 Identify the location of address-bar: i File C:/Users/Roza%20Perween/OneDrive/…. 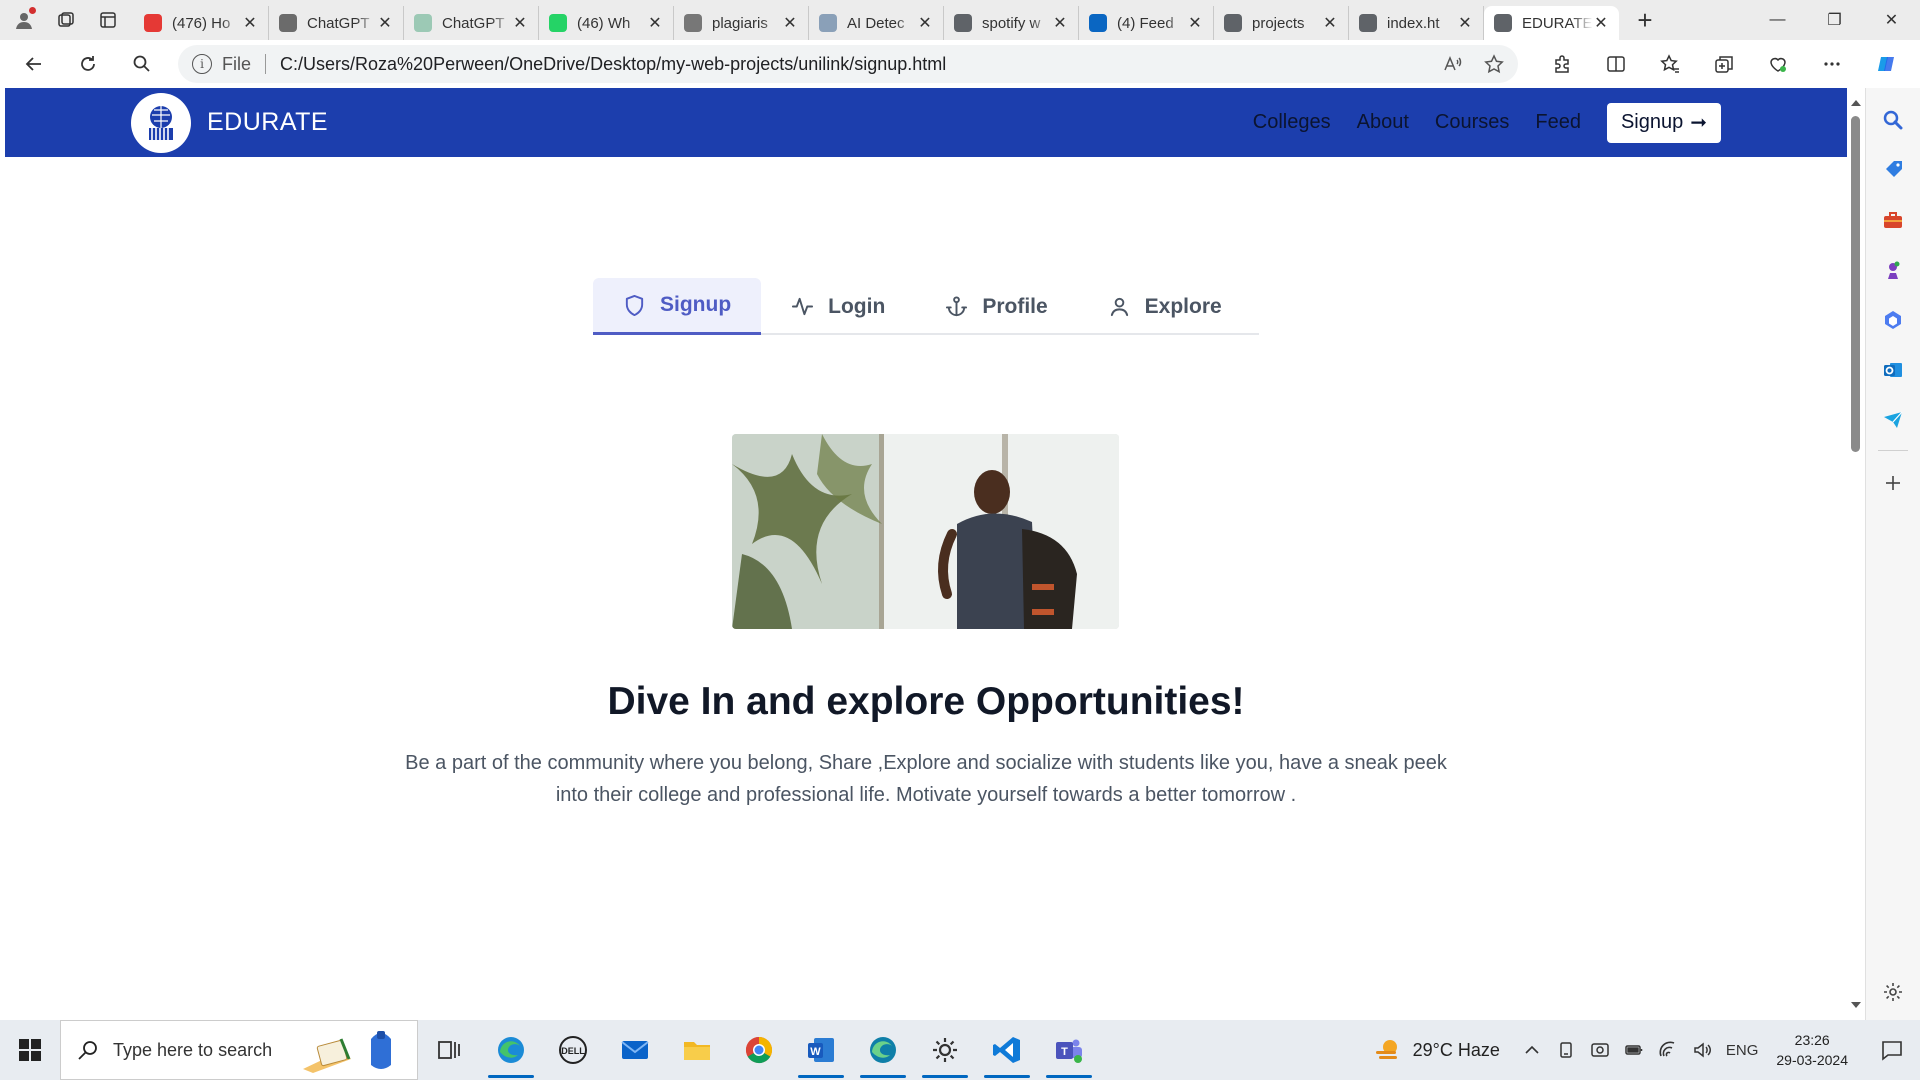
(848, 64).